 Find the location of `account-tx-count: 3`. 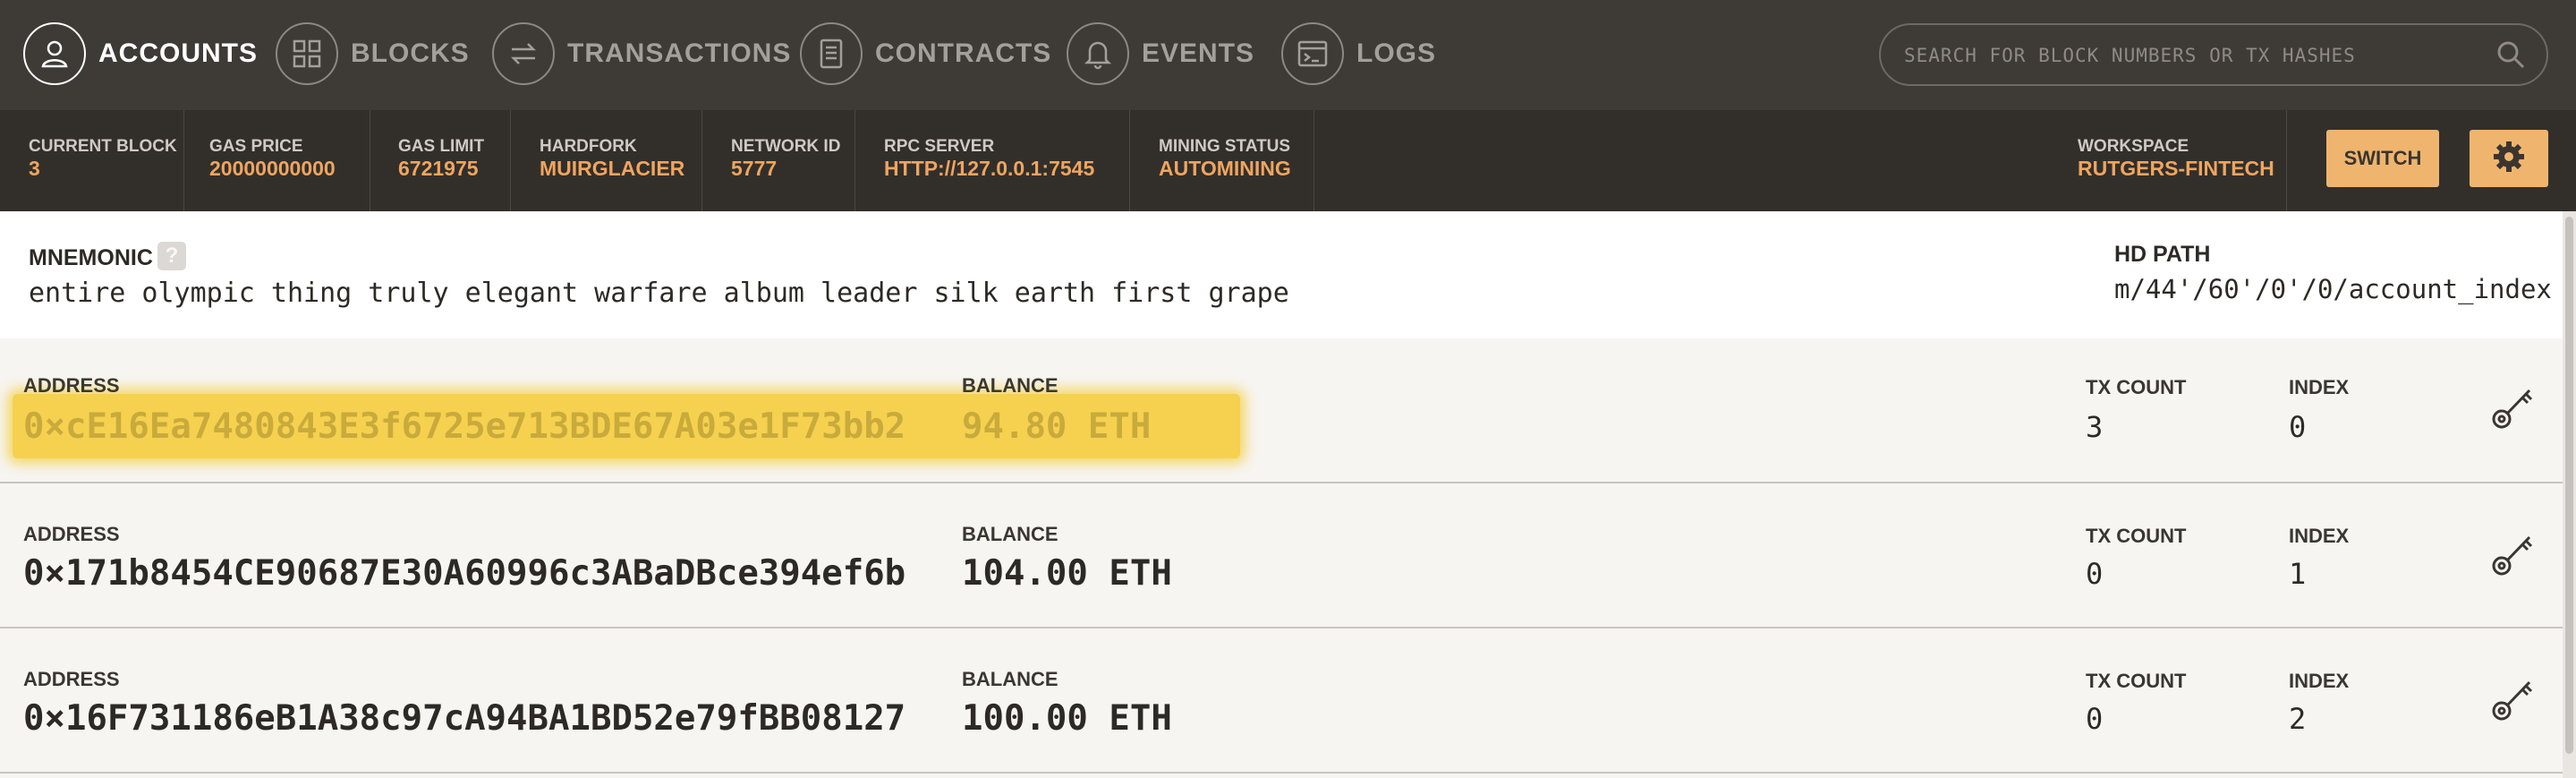

account-tx-count: 3 is located at coordinates (2095, 427).